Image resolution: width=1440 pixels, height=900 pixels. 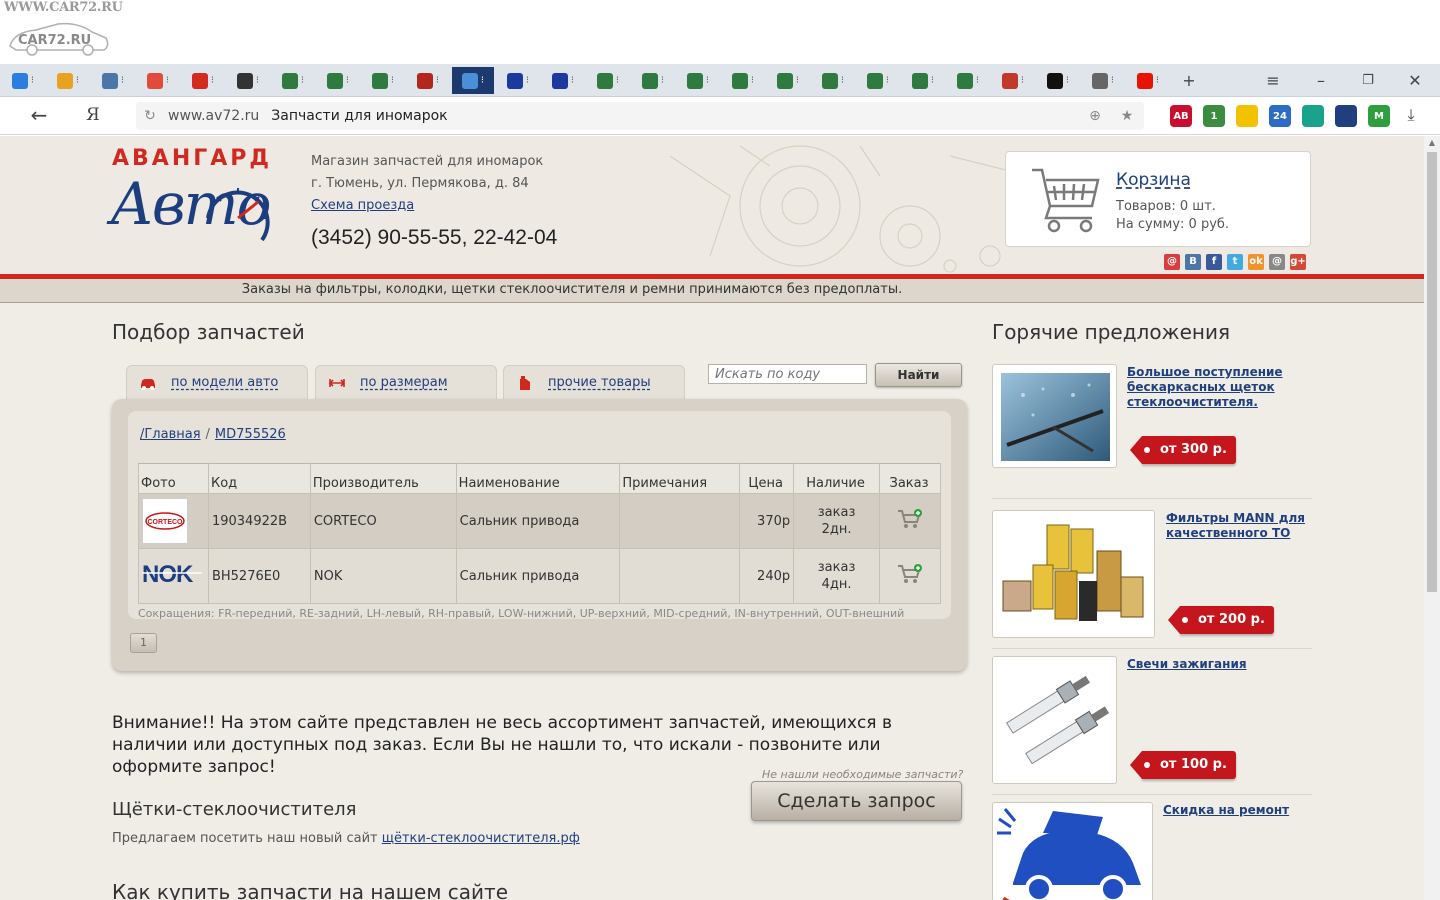 What do you see at coordinates (594, 382) in the screenshot?
I see `tab-other-goods: прочие товары` at bounding box center [594, 382].